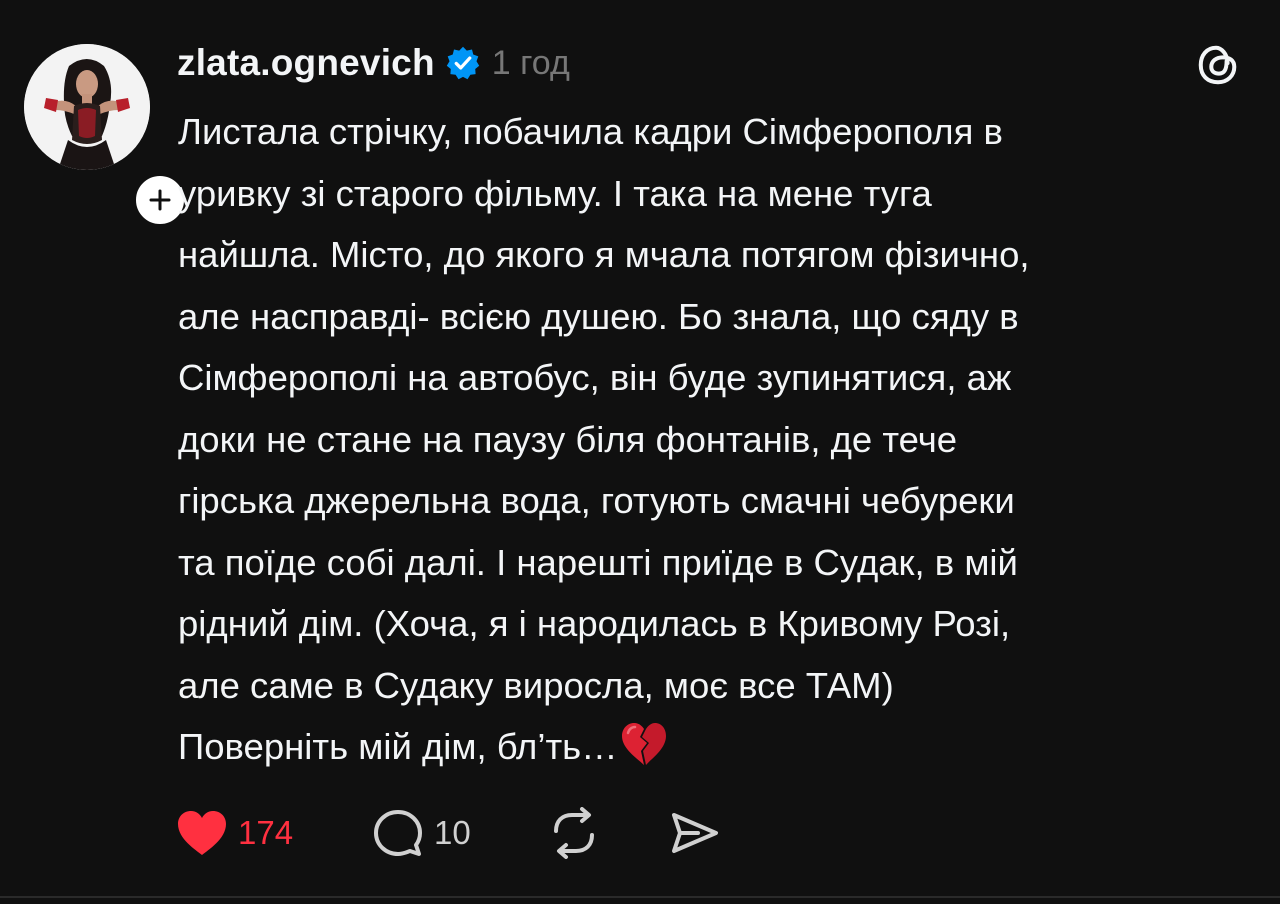 Image resolution: width=1280 pixels, height=904 pixels. What do you see at coordinates (530, 62) in the screenshot?
I see `post-timestamp: 1 год` at bounding box center [530, 62].